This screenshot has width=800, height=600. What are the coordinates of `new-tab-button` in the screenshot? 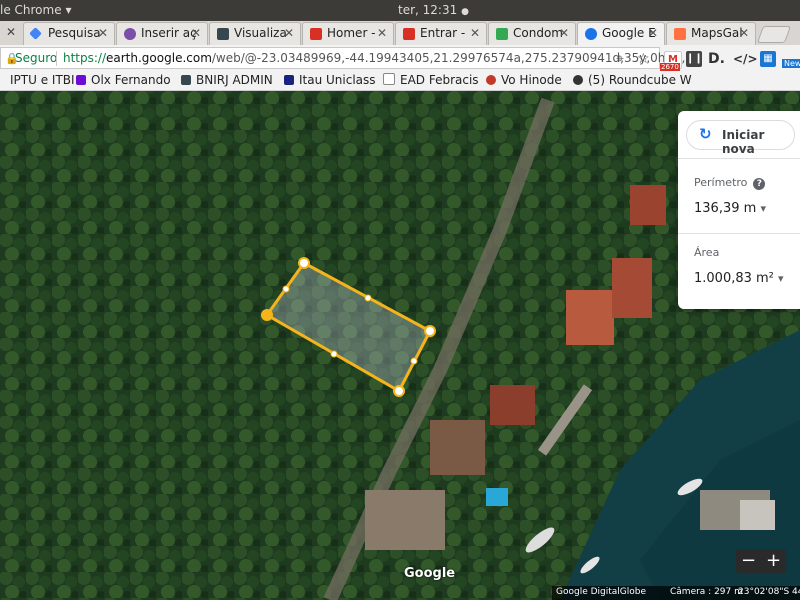 It's located at (774, 34).